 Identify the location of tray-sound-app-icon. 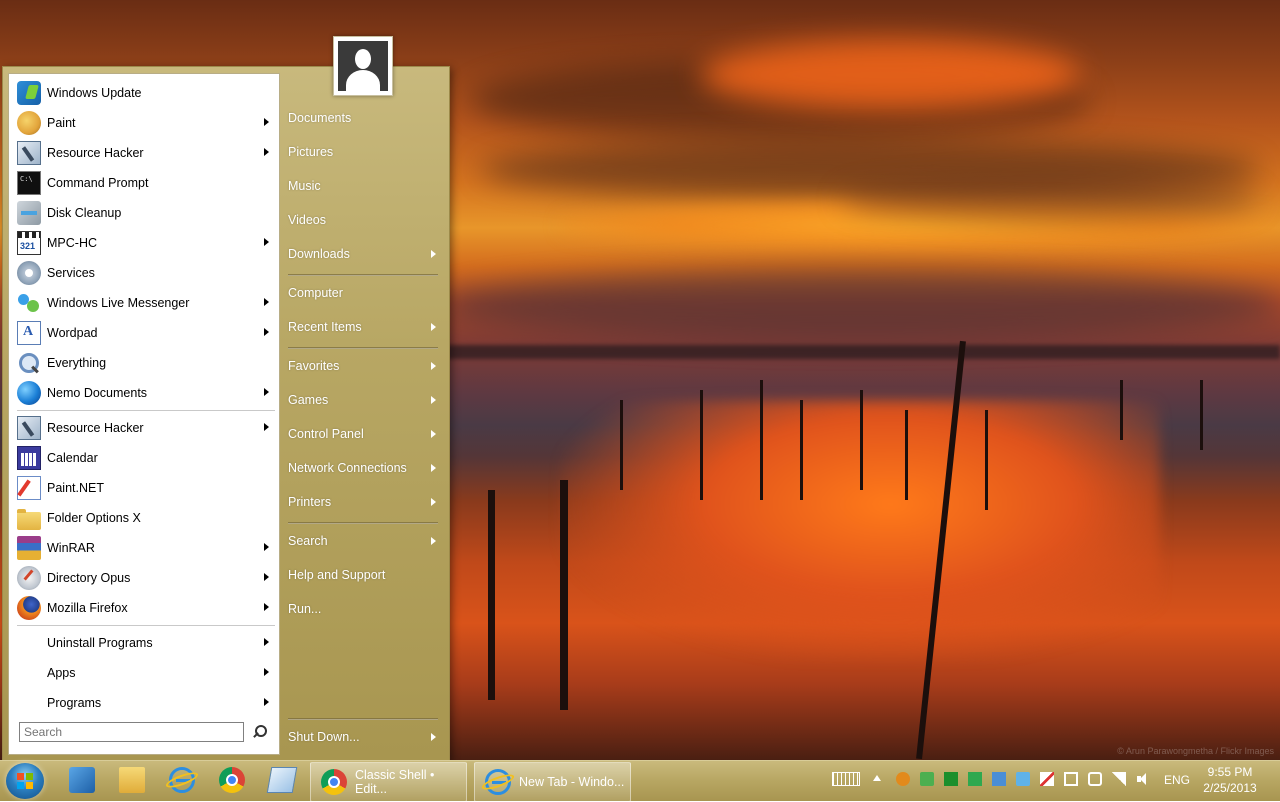
(927, 779).